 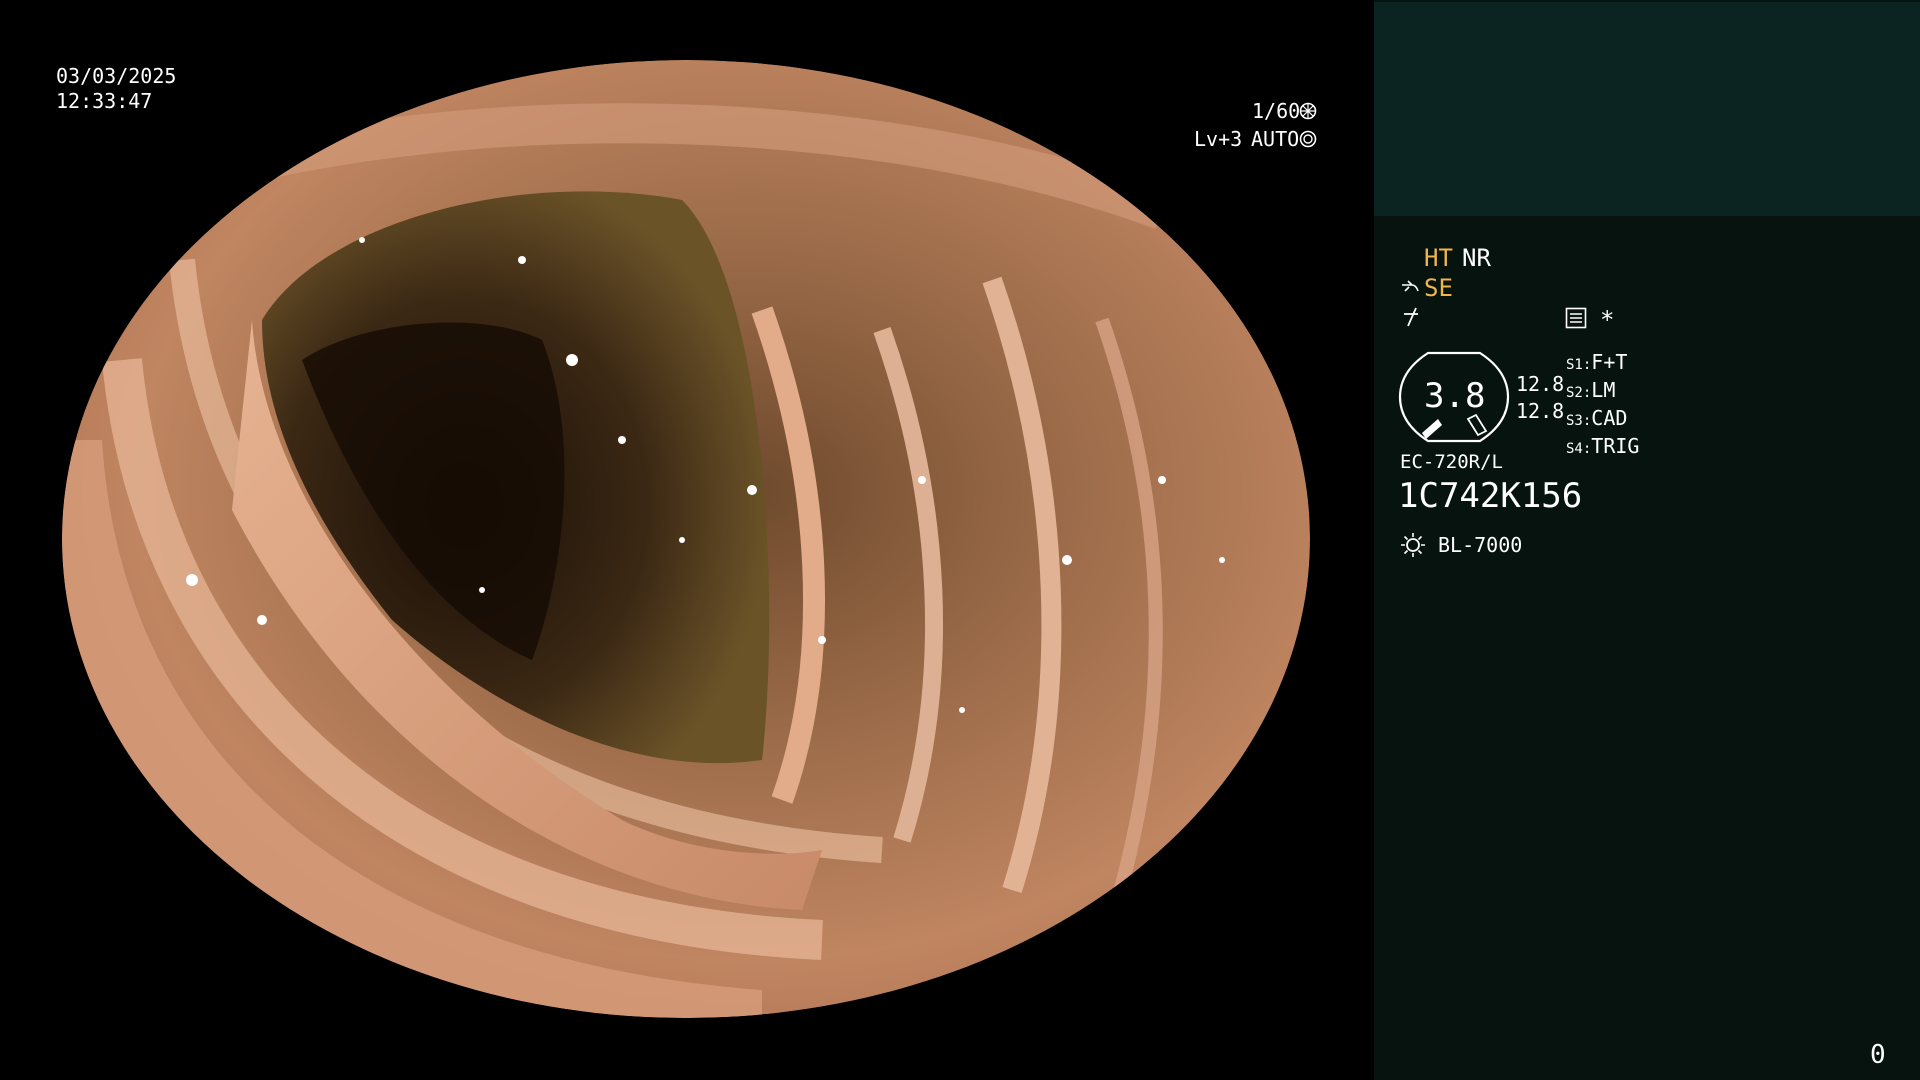 I want to click on switch-key: S4, so click(x=1574, y=449).